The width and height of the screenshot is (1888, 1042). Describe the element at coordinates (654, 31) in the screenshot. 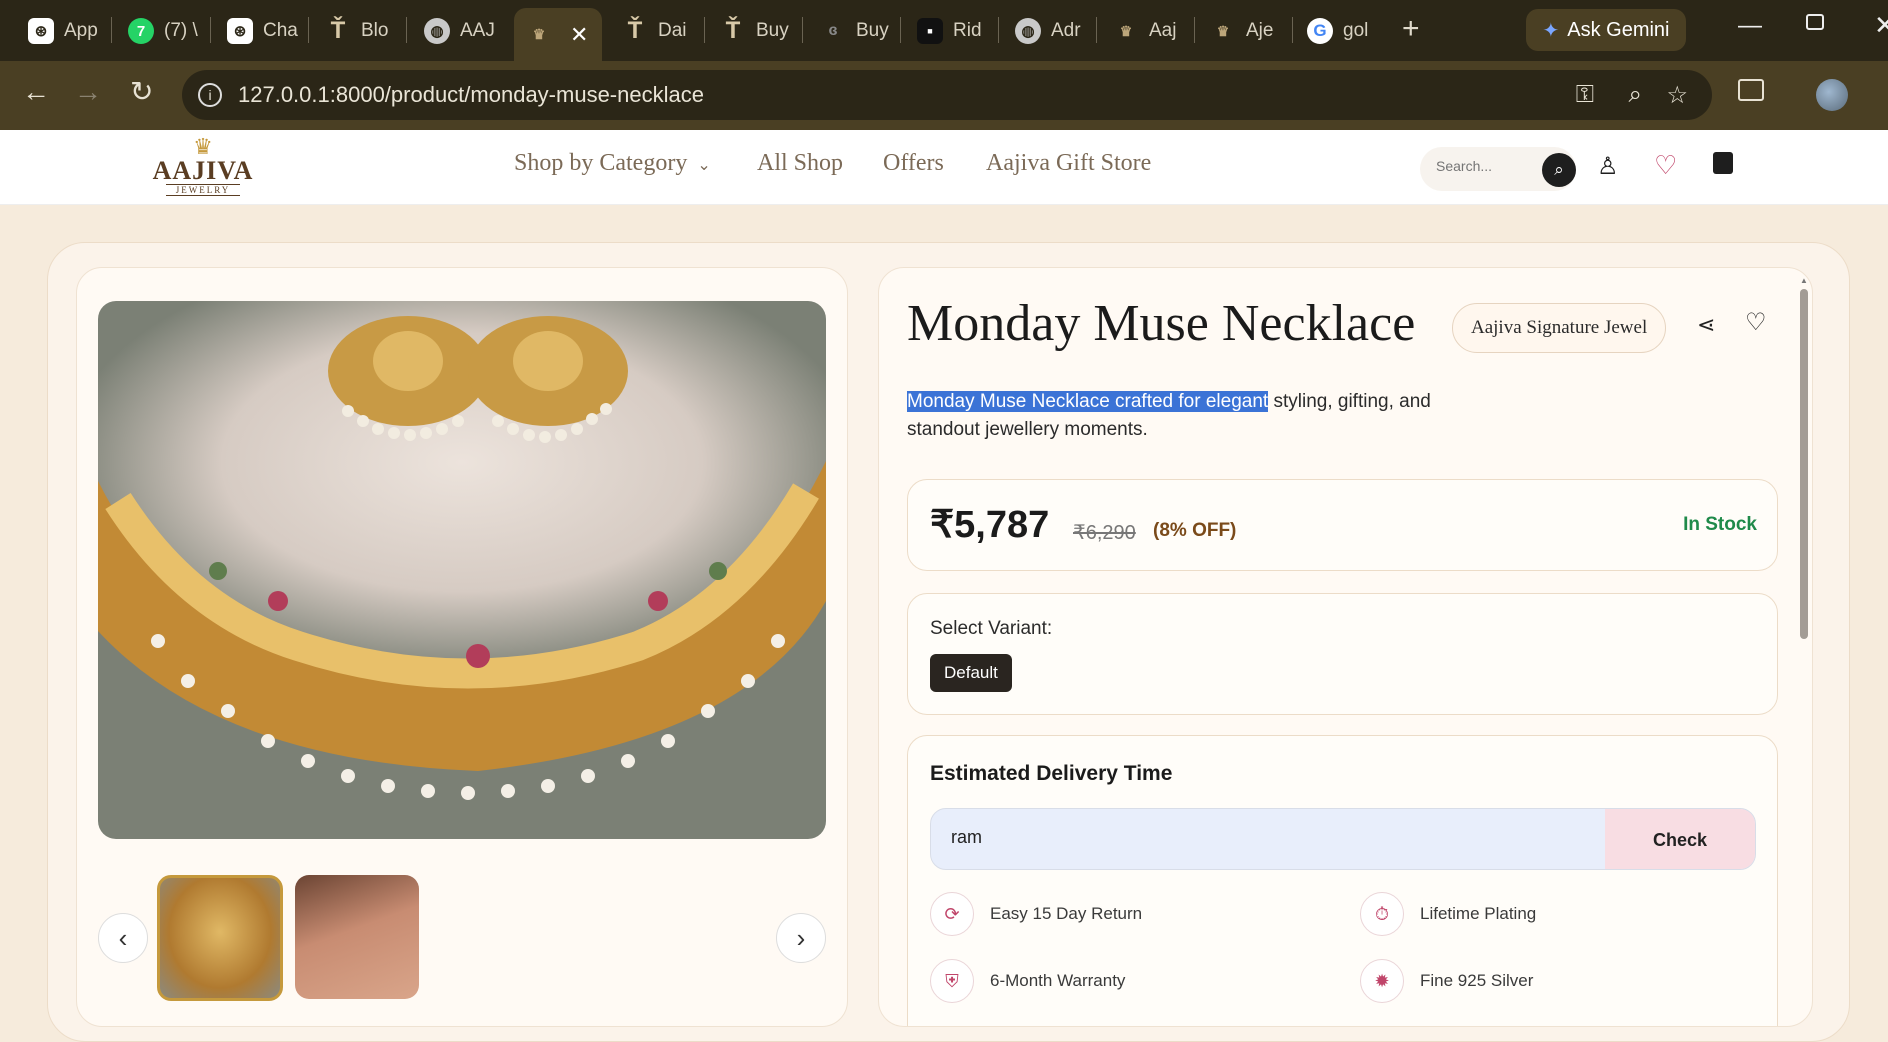

I see `browser-tab: Ť Dai` at that location.